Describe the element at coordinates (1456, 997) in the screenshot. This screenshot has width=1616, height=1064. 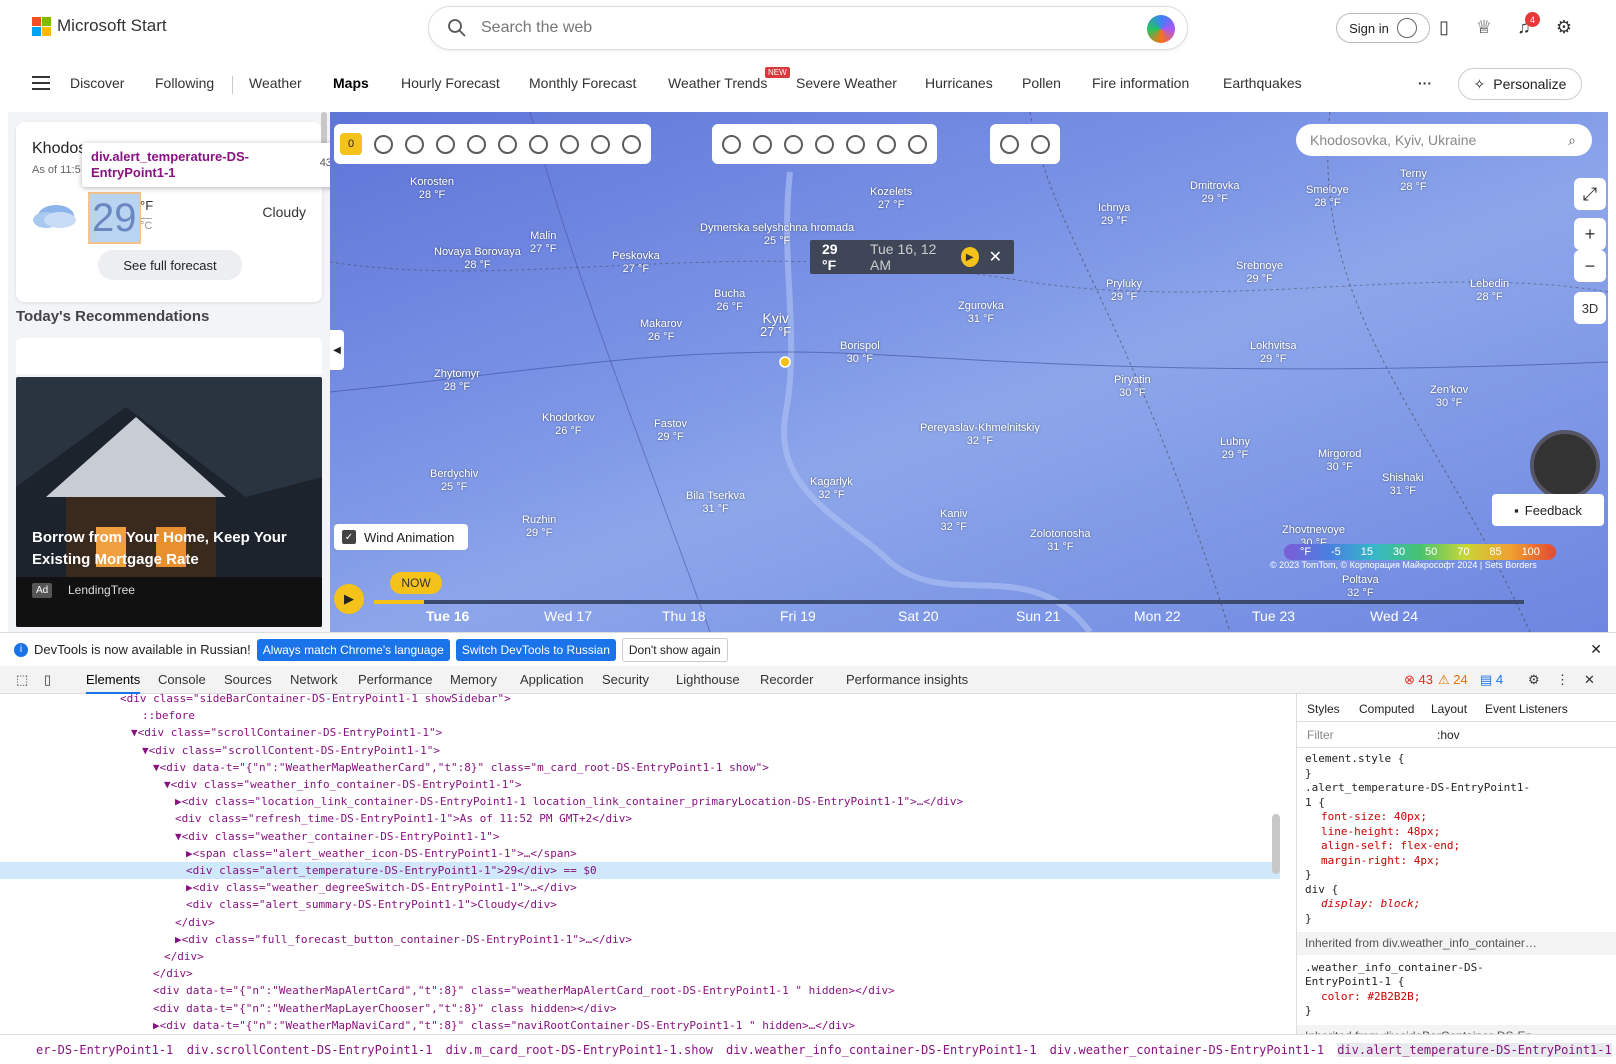
I see `style-rule-line: color: #2B2B2B;` at that location.